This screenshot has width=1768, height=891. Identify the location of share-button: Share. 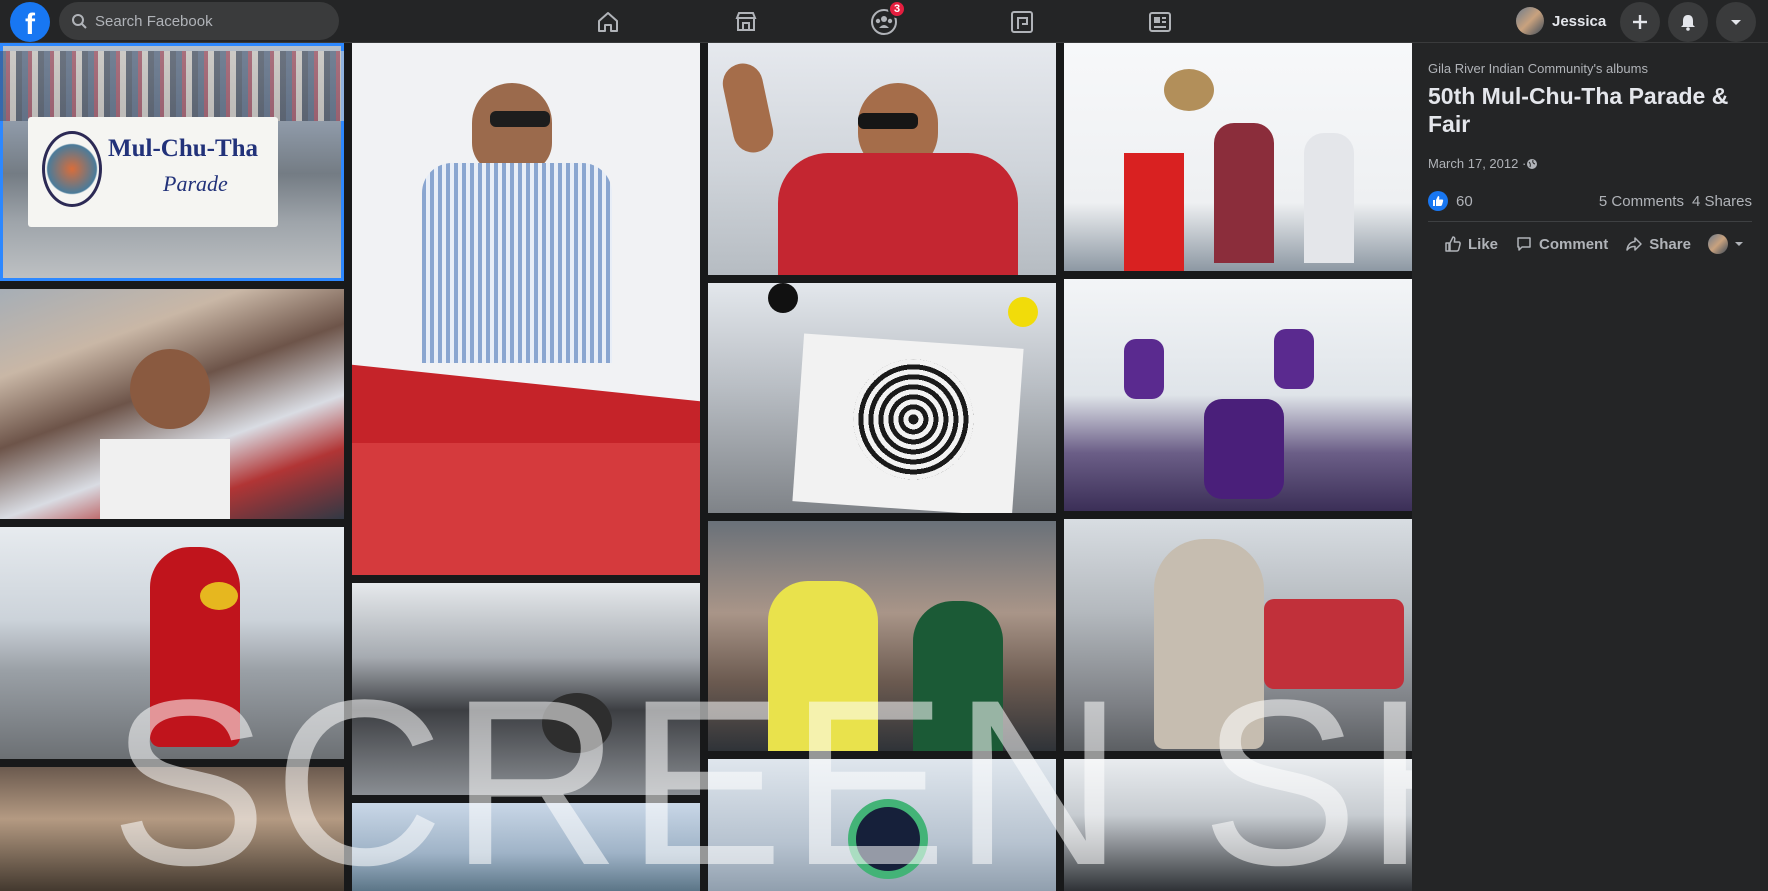
(1658, 244).